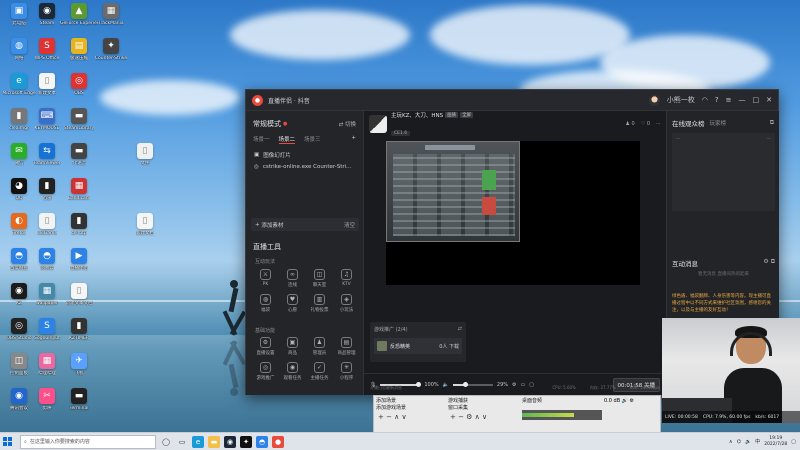  What do you see at coordinates (287, 139) in the screenshot?
I see `tab-scene-2: 场景二` at bounding box center [287, 139].